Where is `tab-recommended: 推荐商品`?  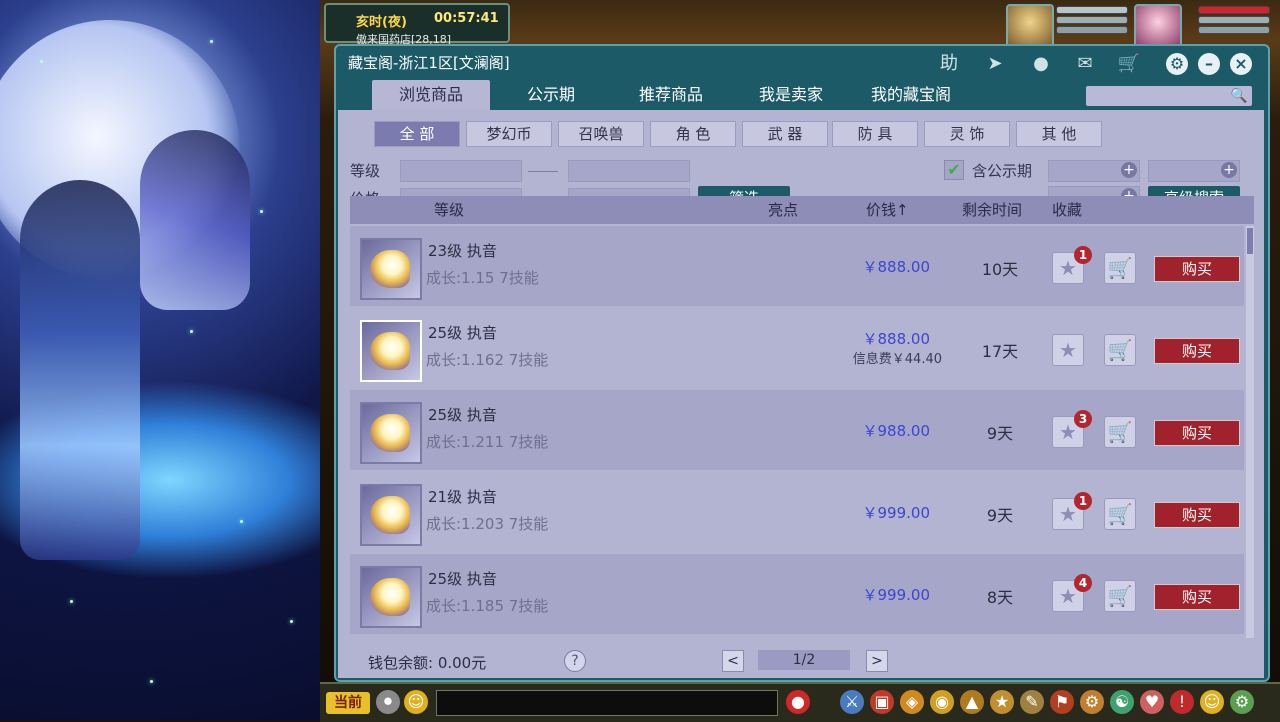 tab-recommended: 推荐商品 is located at coordinates (671, 95).